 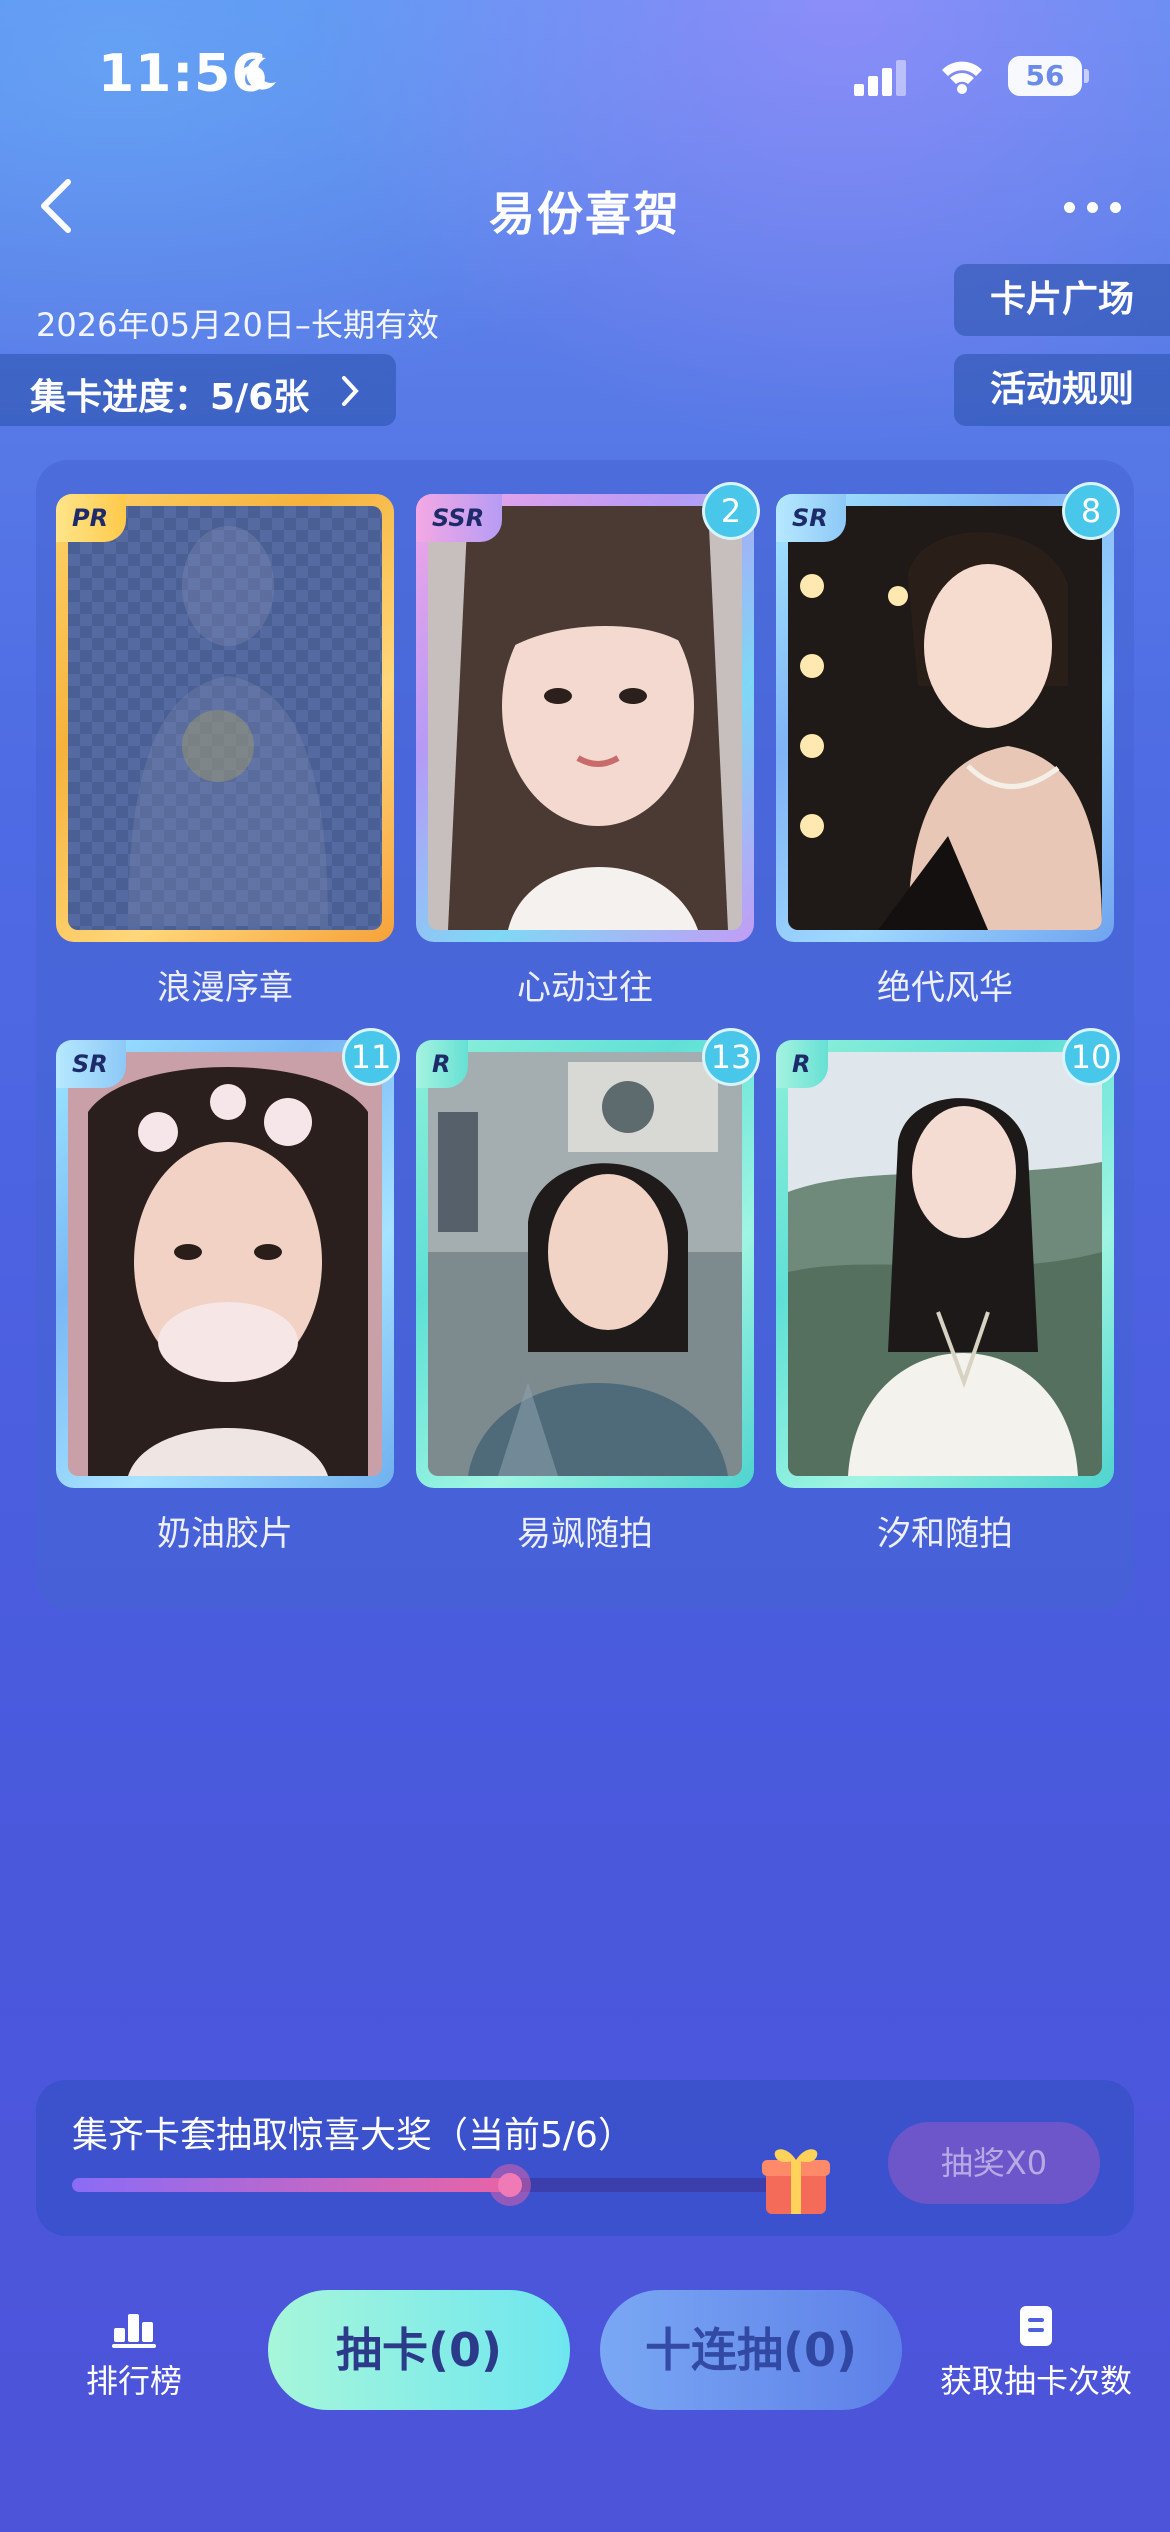 I want to click on card-item: SR 11, so click(x=228, y=1258).